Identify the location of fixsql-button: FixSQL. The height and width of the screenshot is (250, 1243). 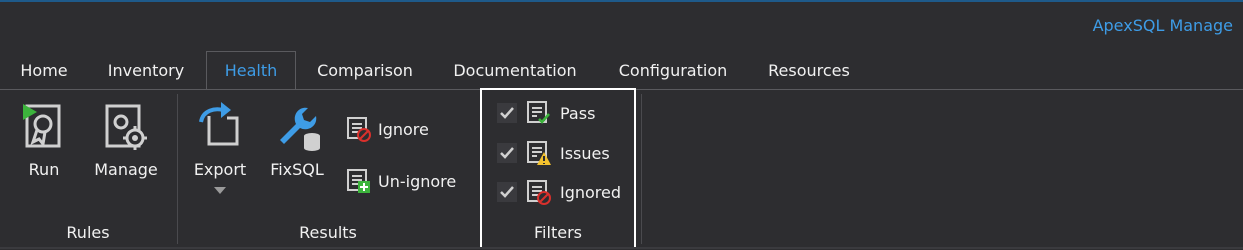
(297, 139).